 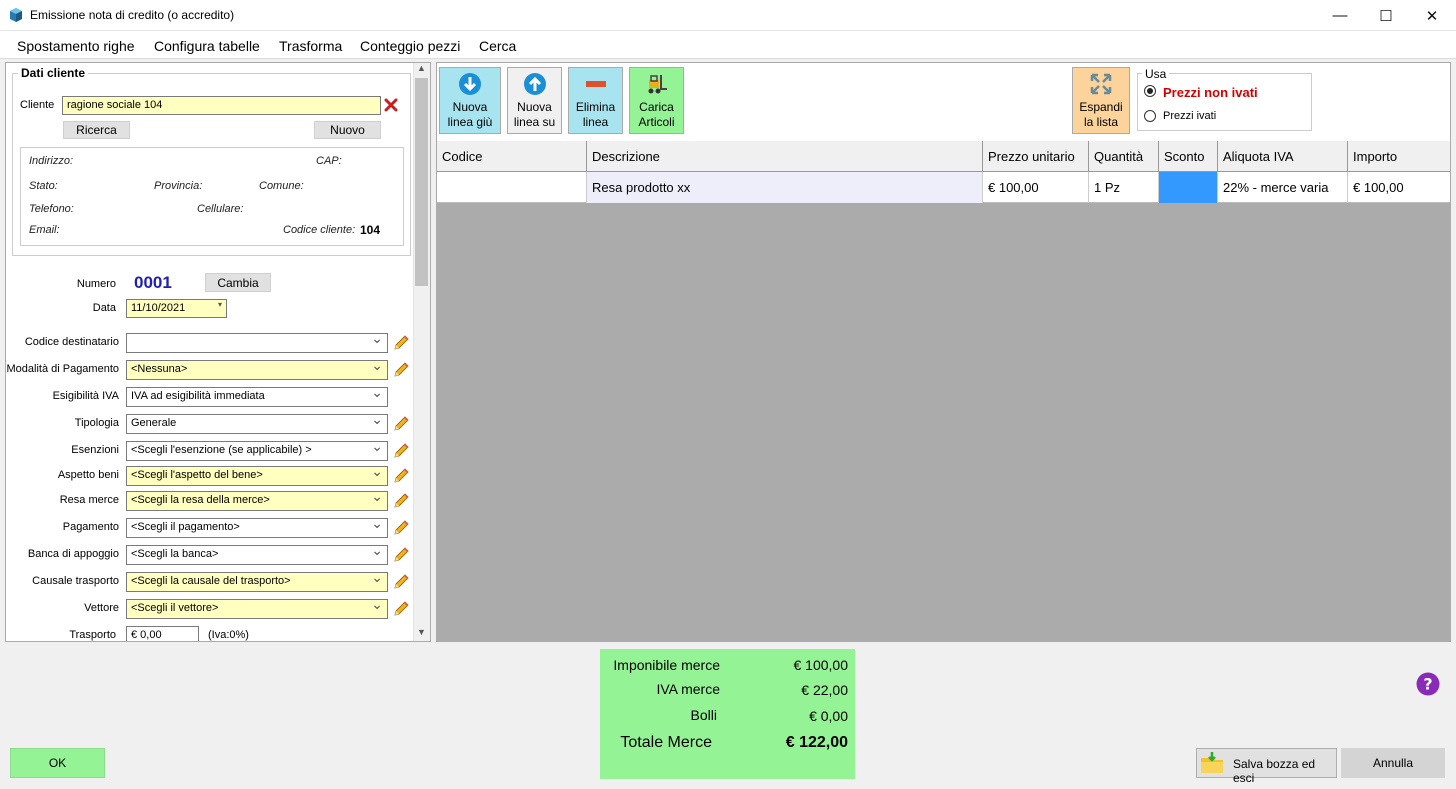 I want to click on clear-client-icon, so click(x=391, y=105).